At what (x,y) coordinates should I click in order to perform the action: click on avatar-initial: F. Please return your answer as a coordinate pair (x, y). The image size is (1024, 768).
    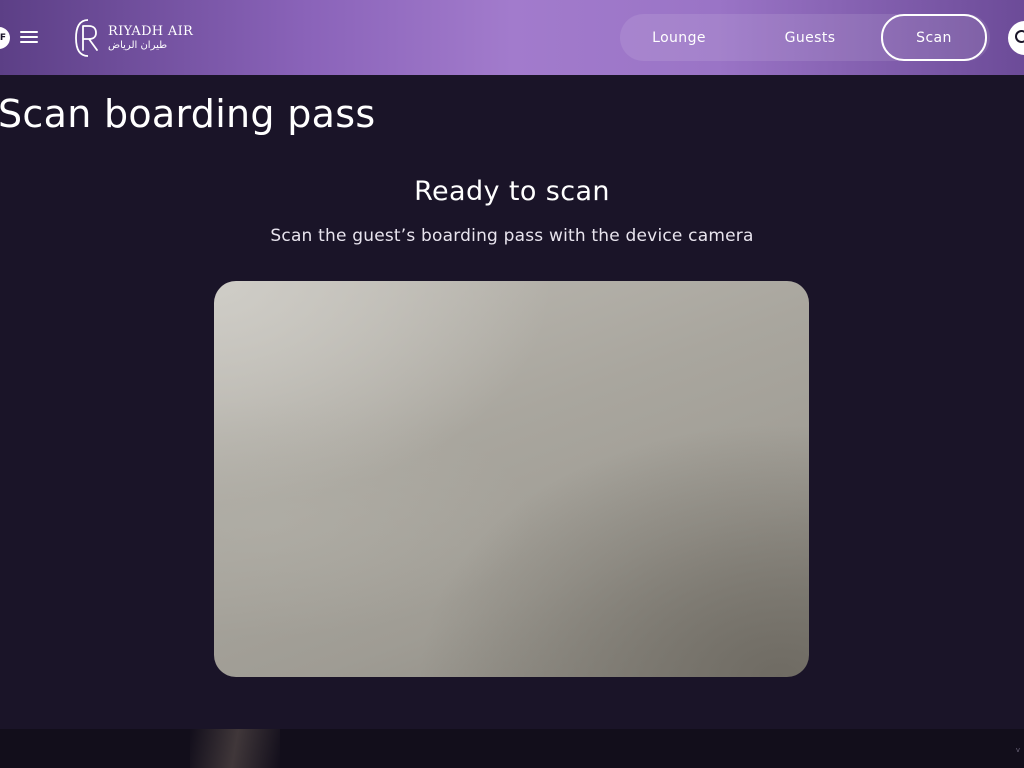
    Looking at the image, I should click on (3, 38).